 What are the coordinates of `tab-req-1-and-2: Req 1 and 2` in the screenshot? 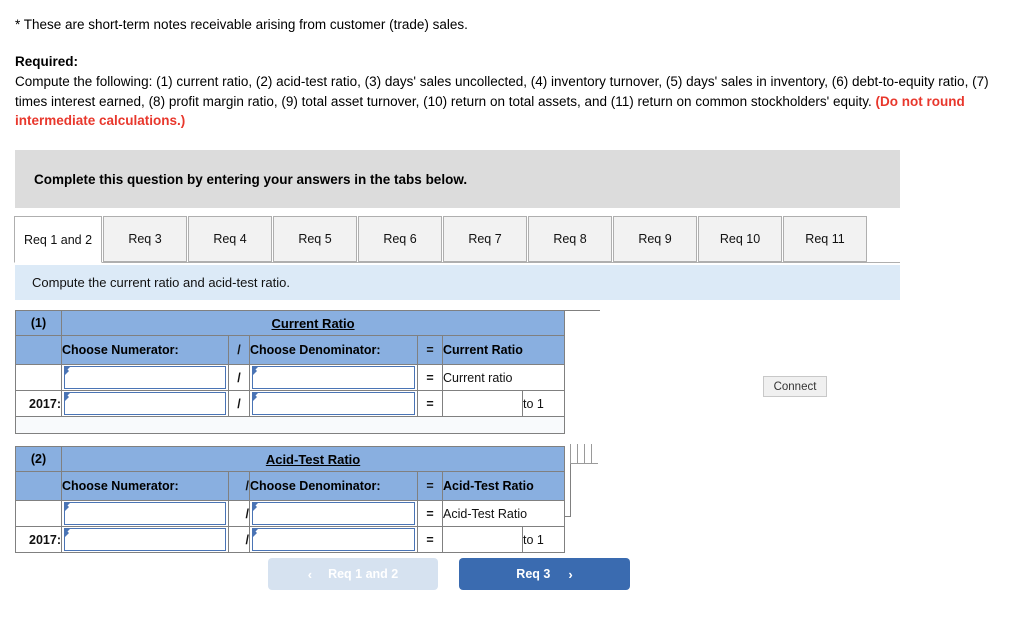 It's located at (58, 239).